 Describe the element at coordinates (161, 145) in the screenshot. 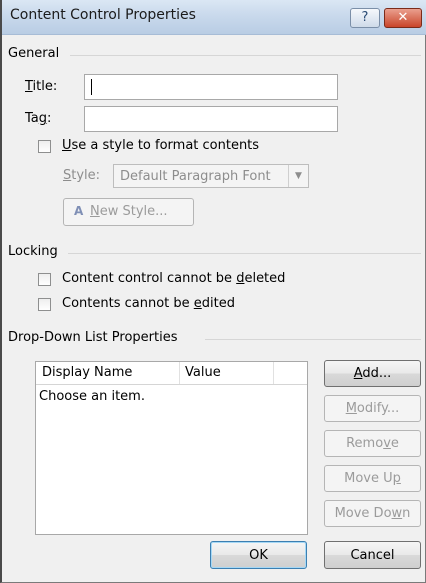

I see `use-style-label: Use a style to format contents` at that location.